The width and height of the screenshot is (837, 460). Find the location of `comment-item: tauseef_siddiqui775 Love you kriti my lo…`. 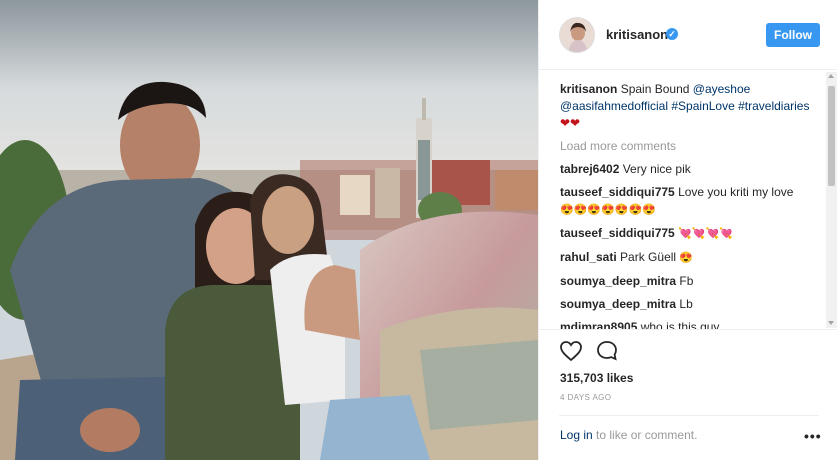

comment-item: tauseef_siddiqui775 Love you kriti my lo… is located at coordinates (691, 201).